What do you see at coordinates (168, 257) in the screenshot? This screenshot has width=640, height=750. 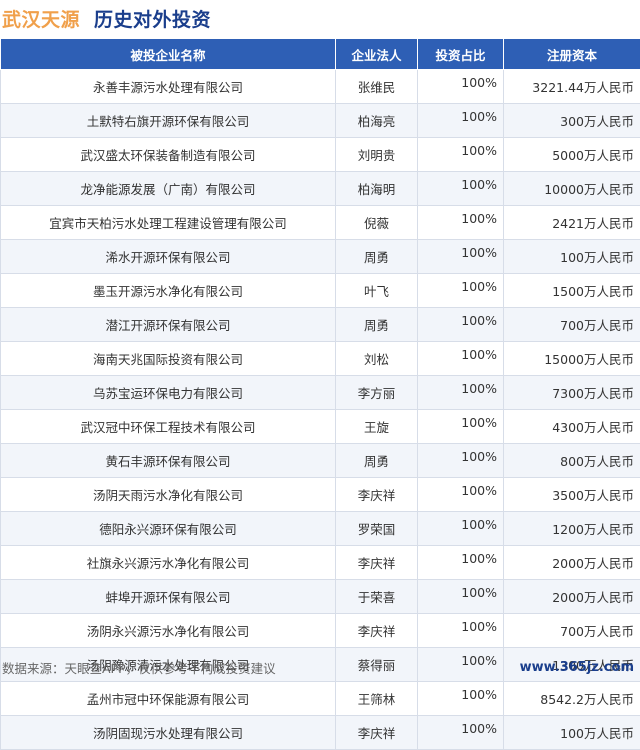 I see `cell-company-name: 浠水开源环保有限公司` at bounding box center [168, 257].